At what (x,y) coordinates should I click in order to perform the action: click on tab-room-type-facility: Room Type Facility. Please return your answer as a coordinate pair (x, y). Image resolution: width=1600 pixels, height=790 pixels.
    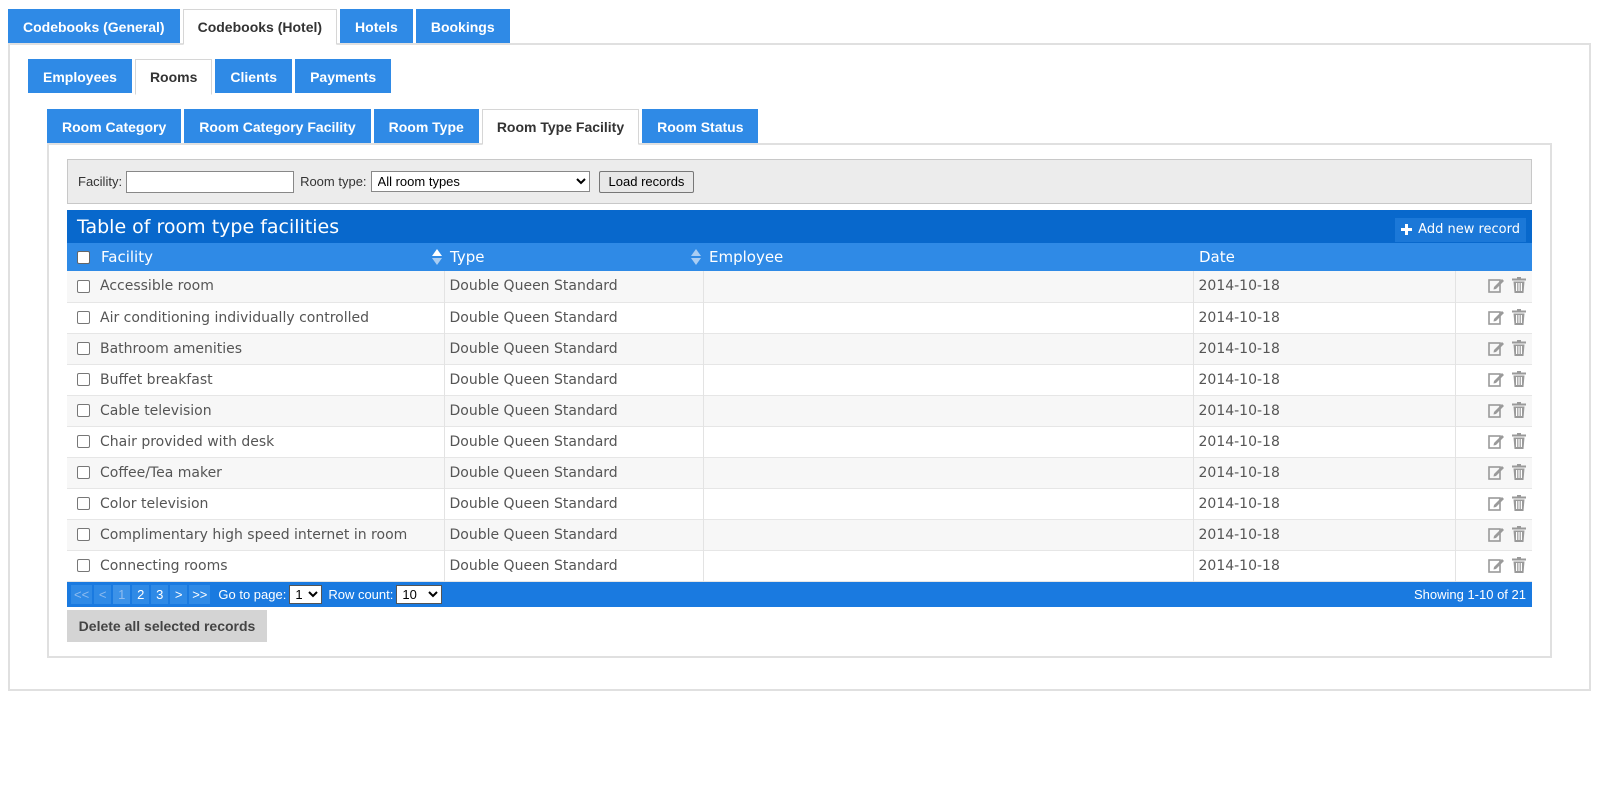
    Looking at the image, I should click on (560, 127).